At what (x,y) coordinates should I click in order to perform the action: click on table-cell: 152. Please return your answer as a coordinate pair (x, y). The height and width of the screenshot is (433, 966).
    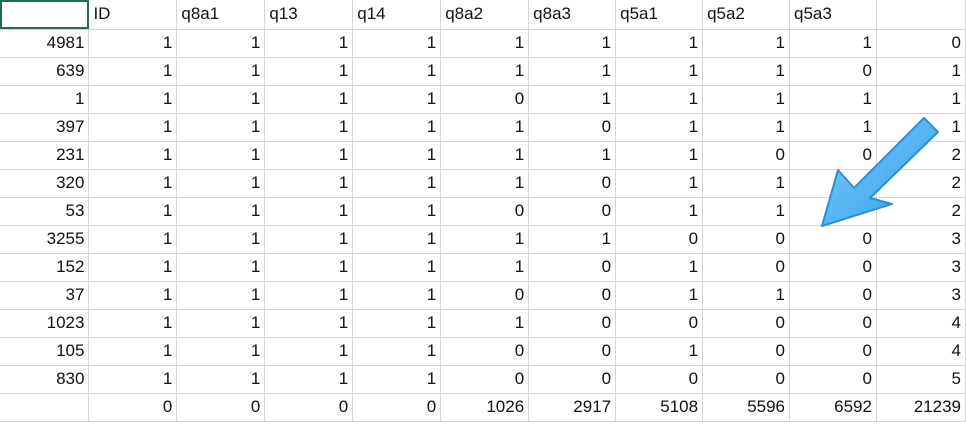
    Looking at the image, I should click on (45, 267).